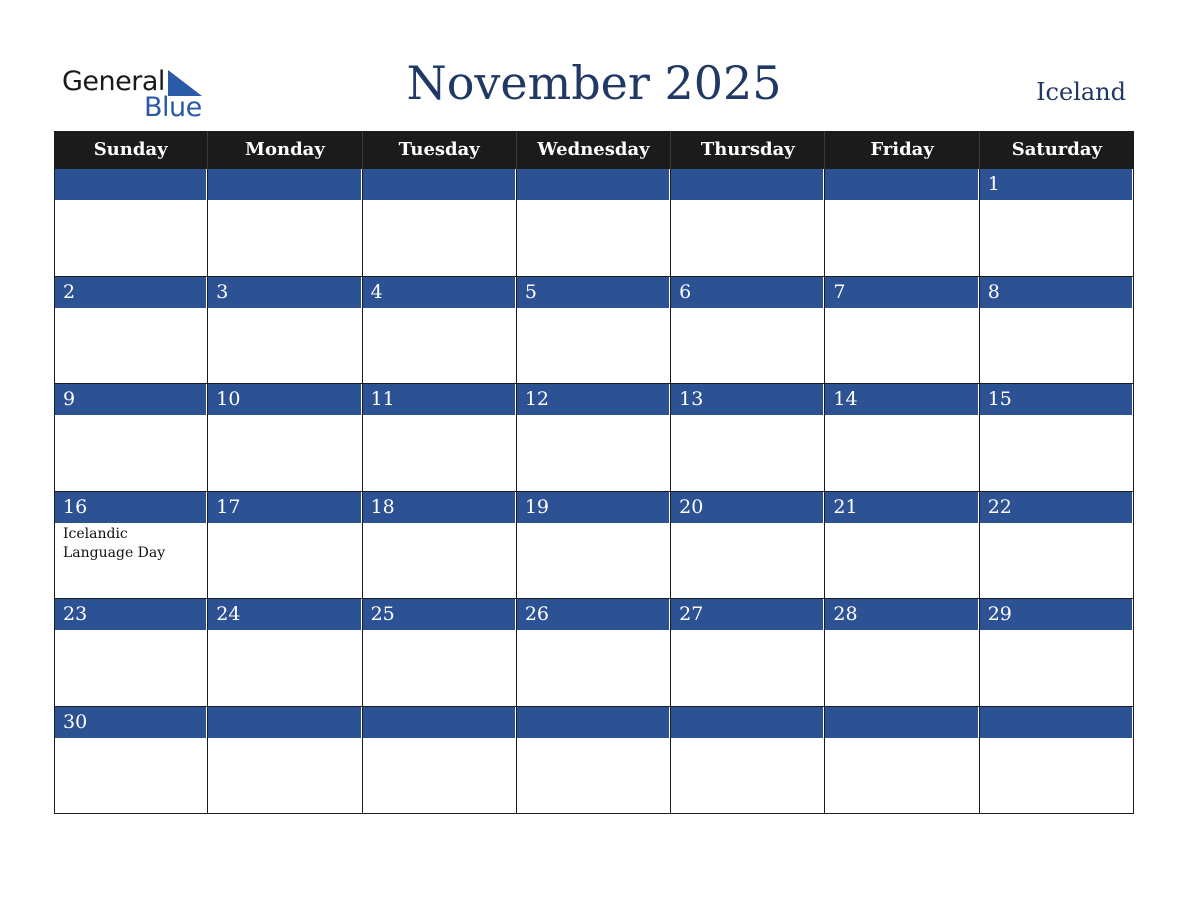  I want to click on day-cell: 12, so click(594, 438).